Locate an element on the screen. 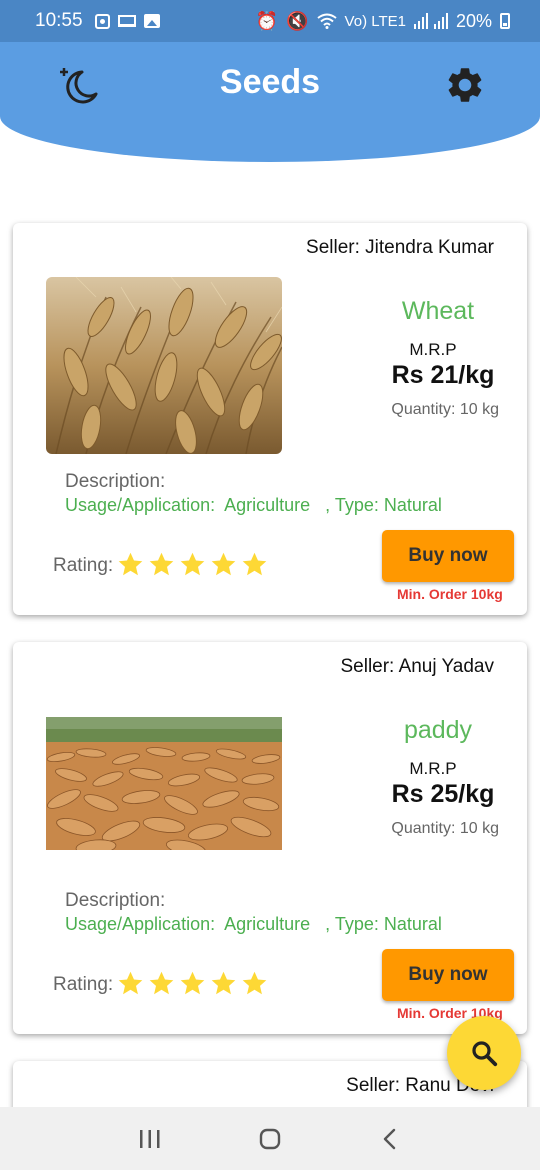 This screenshot has height=1170, width=540. recent-apps-icon is located at coordinates (150, 1138).